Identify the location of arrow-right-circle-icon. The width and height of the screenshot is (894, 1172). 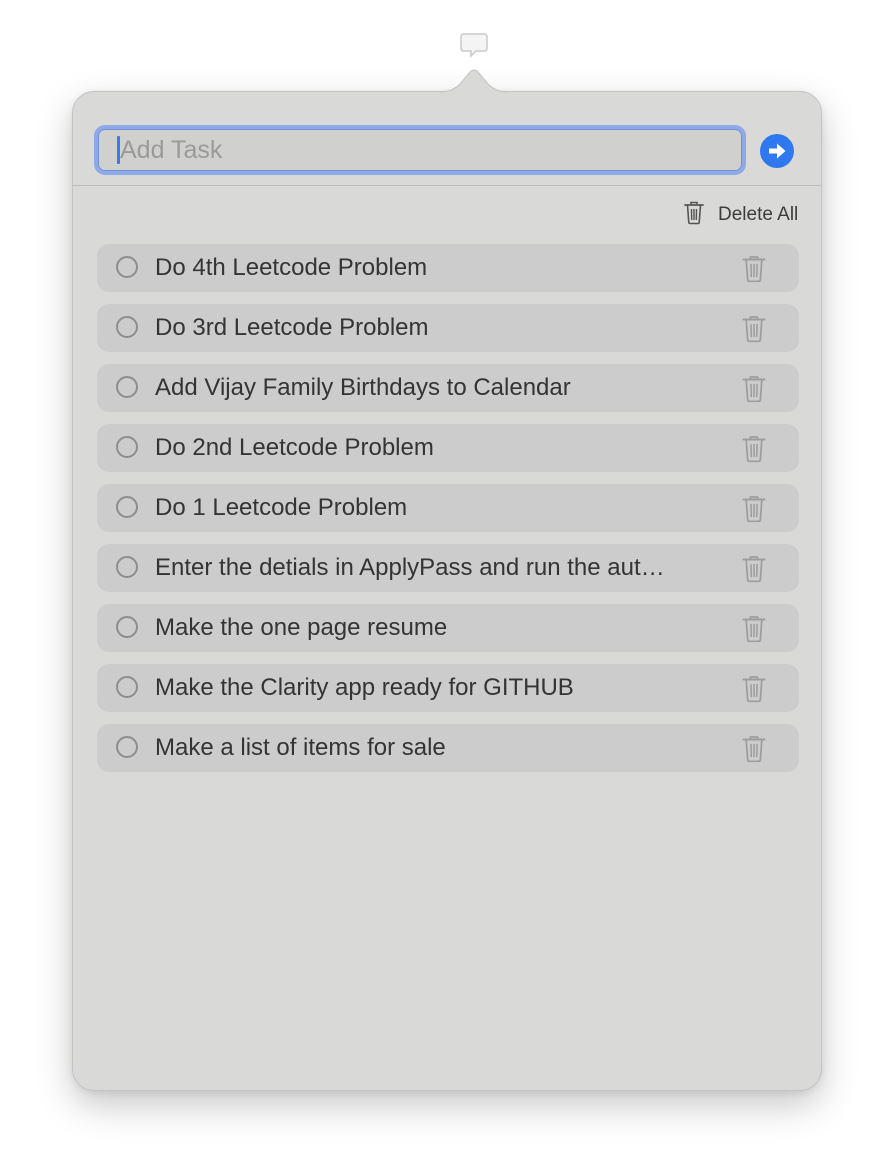
(777, 151).